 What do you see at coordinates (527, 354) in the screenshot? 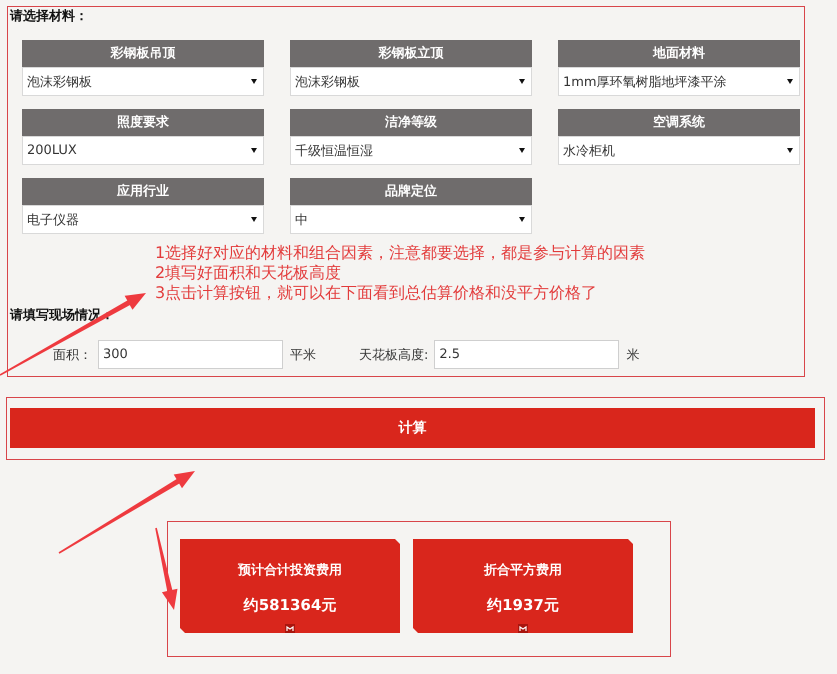
I see `input-field: 2.5` at bounding box center [527, 354].